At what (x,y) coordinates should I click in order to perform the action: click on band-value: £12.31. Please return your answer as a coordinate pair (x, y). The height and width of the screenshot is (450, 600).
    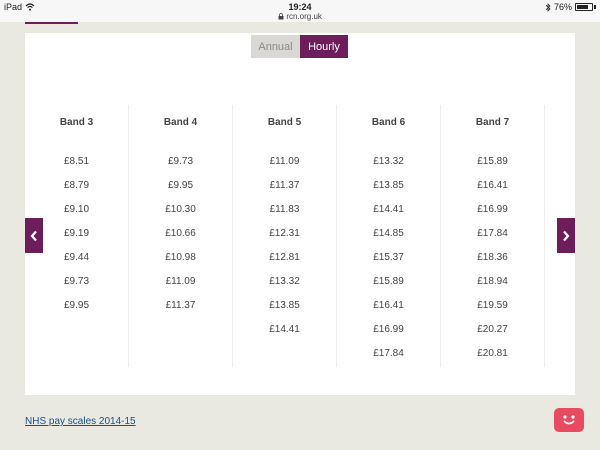
    Looking at the image, I should click on (284, 233).